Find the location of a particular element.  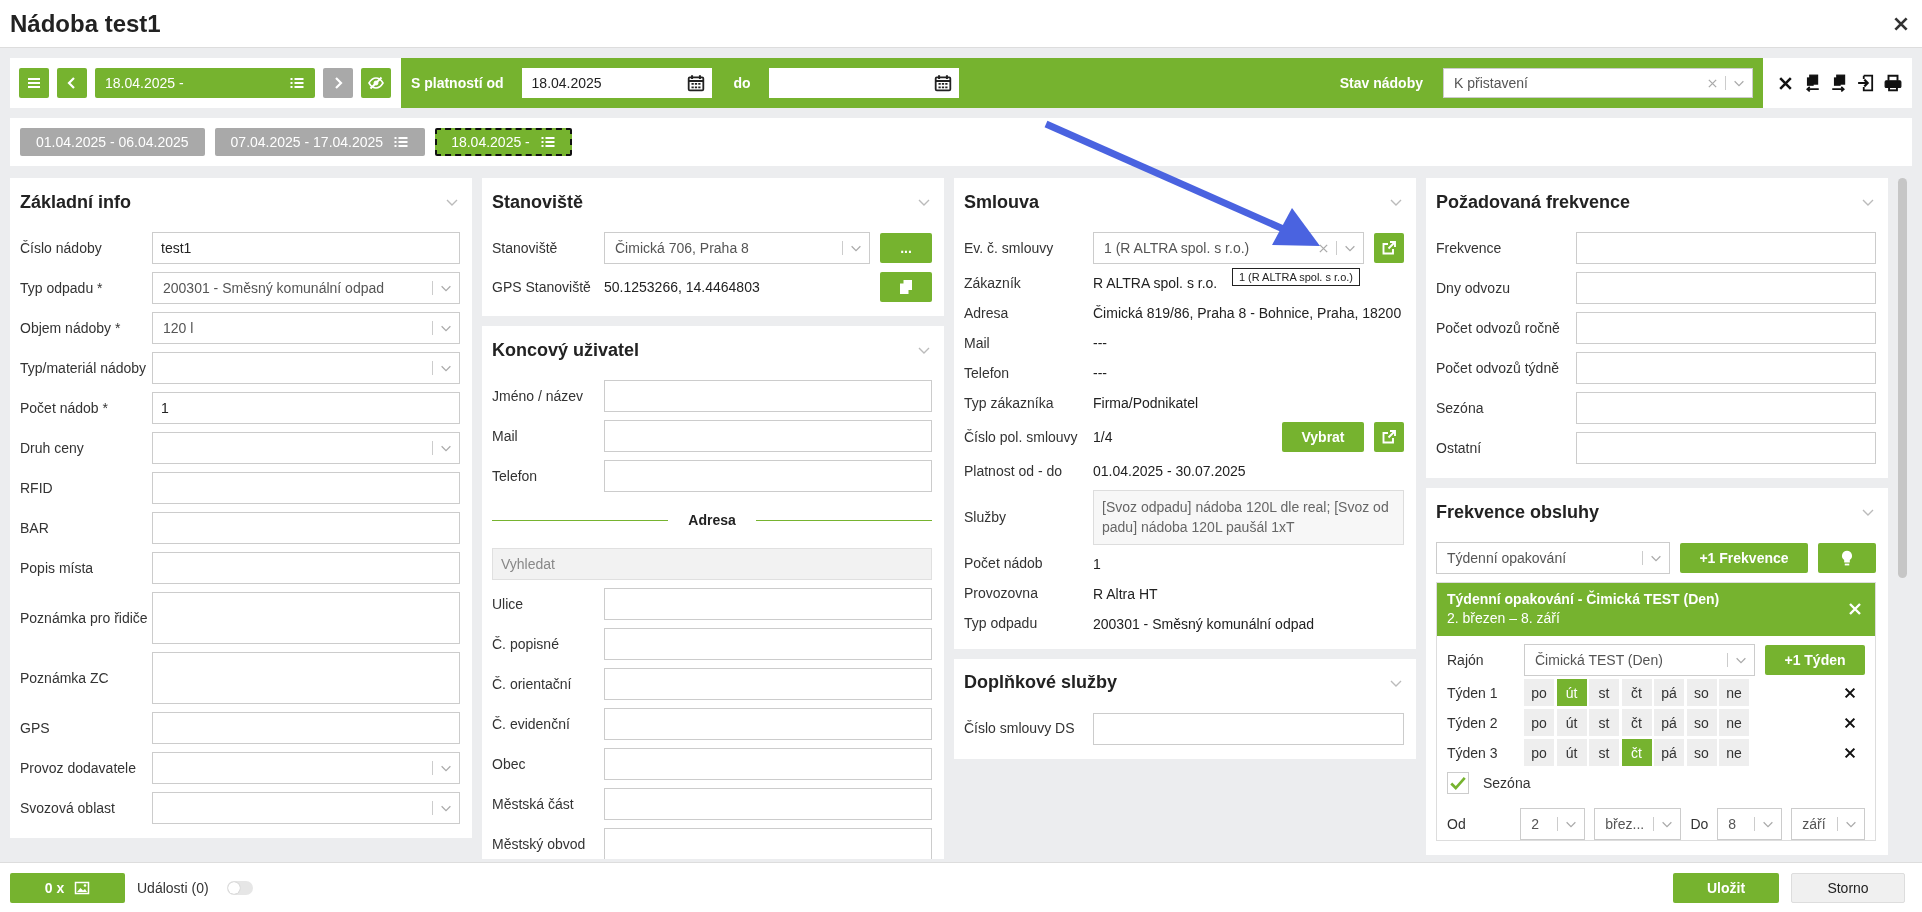

sign-in-icon is located at coordinates (1866, 83).